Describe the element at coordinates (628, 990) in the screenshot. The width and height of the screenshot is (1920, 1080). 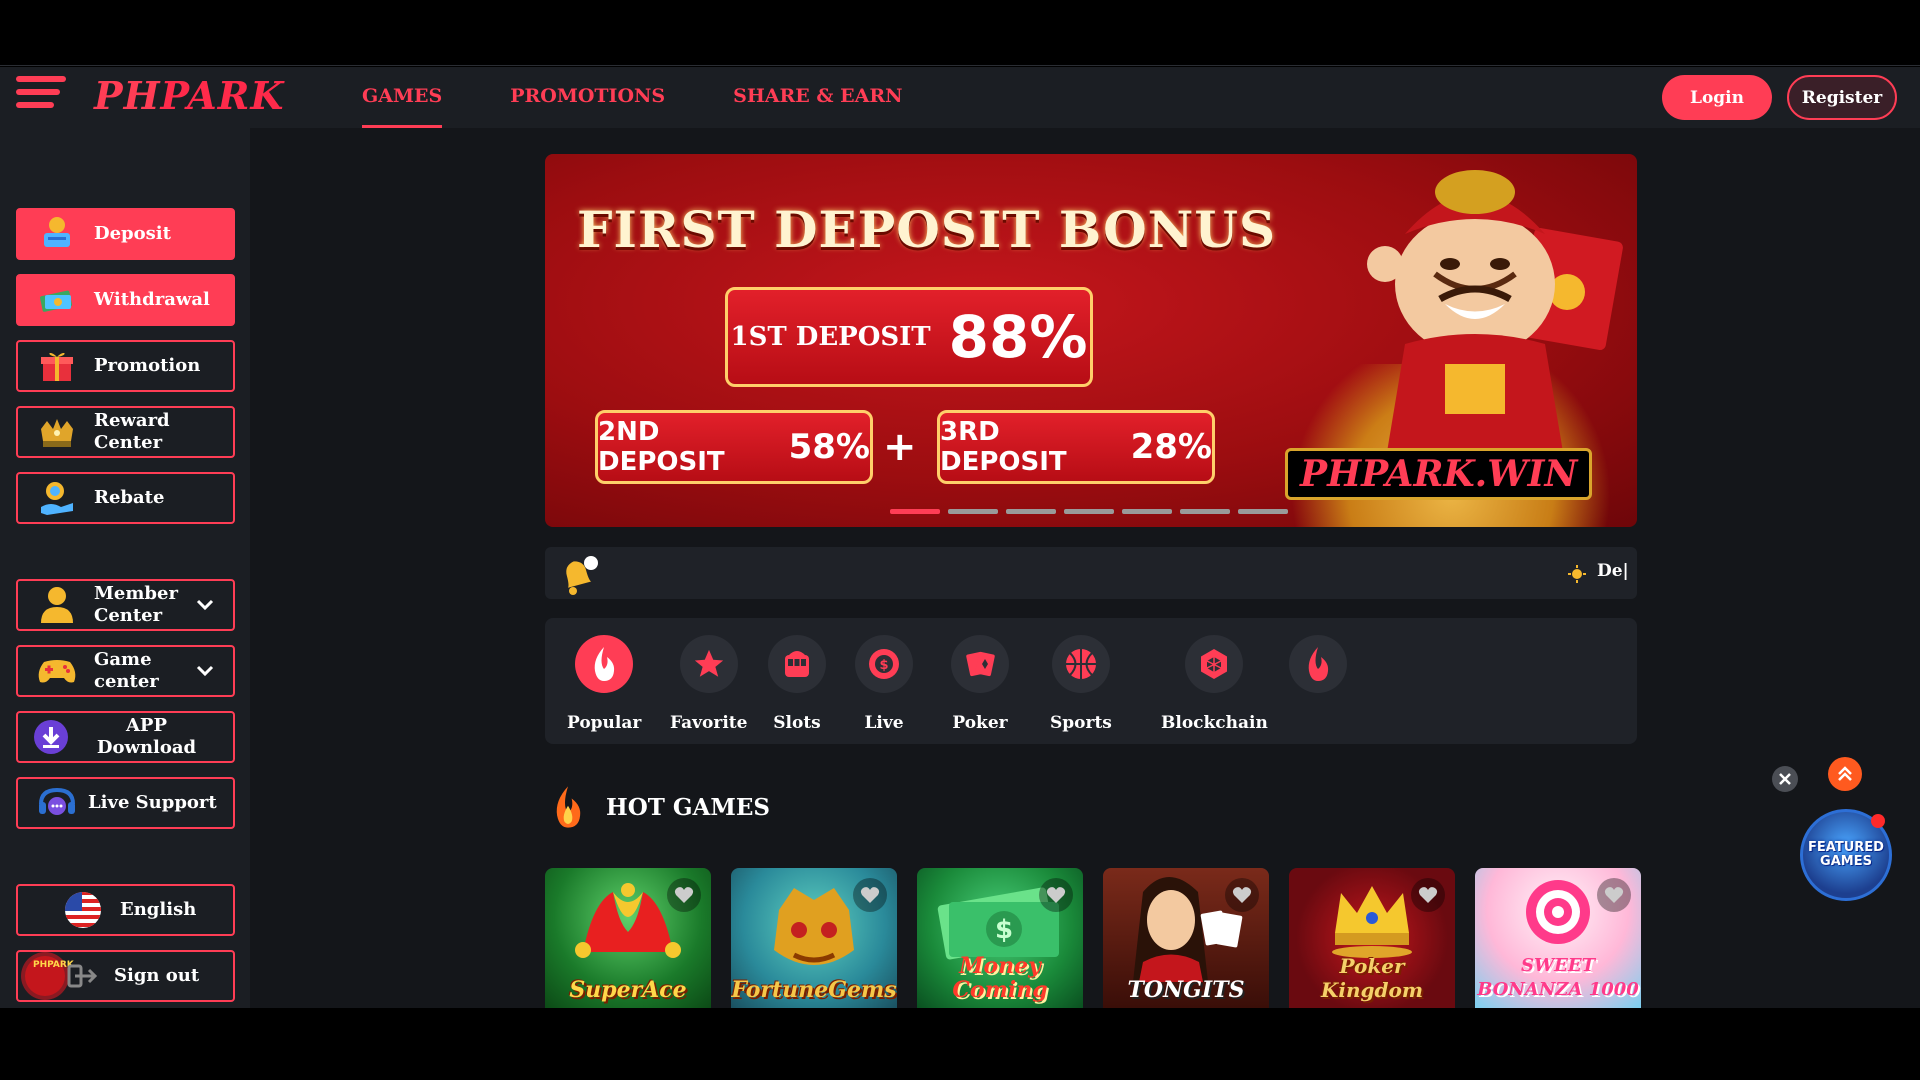
I see `game-name: SuperAce` at that location.